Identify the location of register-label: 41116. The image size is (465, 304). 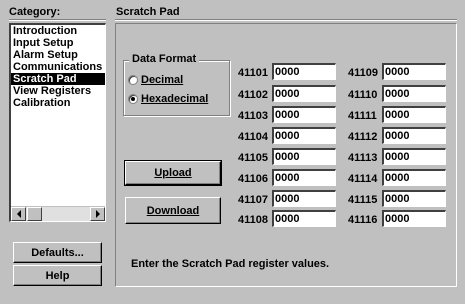
(363, 220).